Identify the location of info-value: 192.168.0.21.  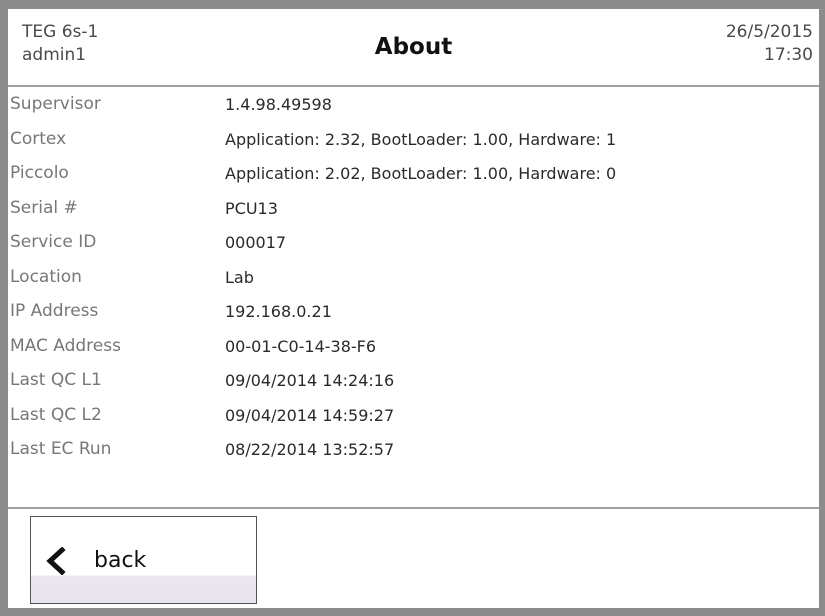
(278, 311).